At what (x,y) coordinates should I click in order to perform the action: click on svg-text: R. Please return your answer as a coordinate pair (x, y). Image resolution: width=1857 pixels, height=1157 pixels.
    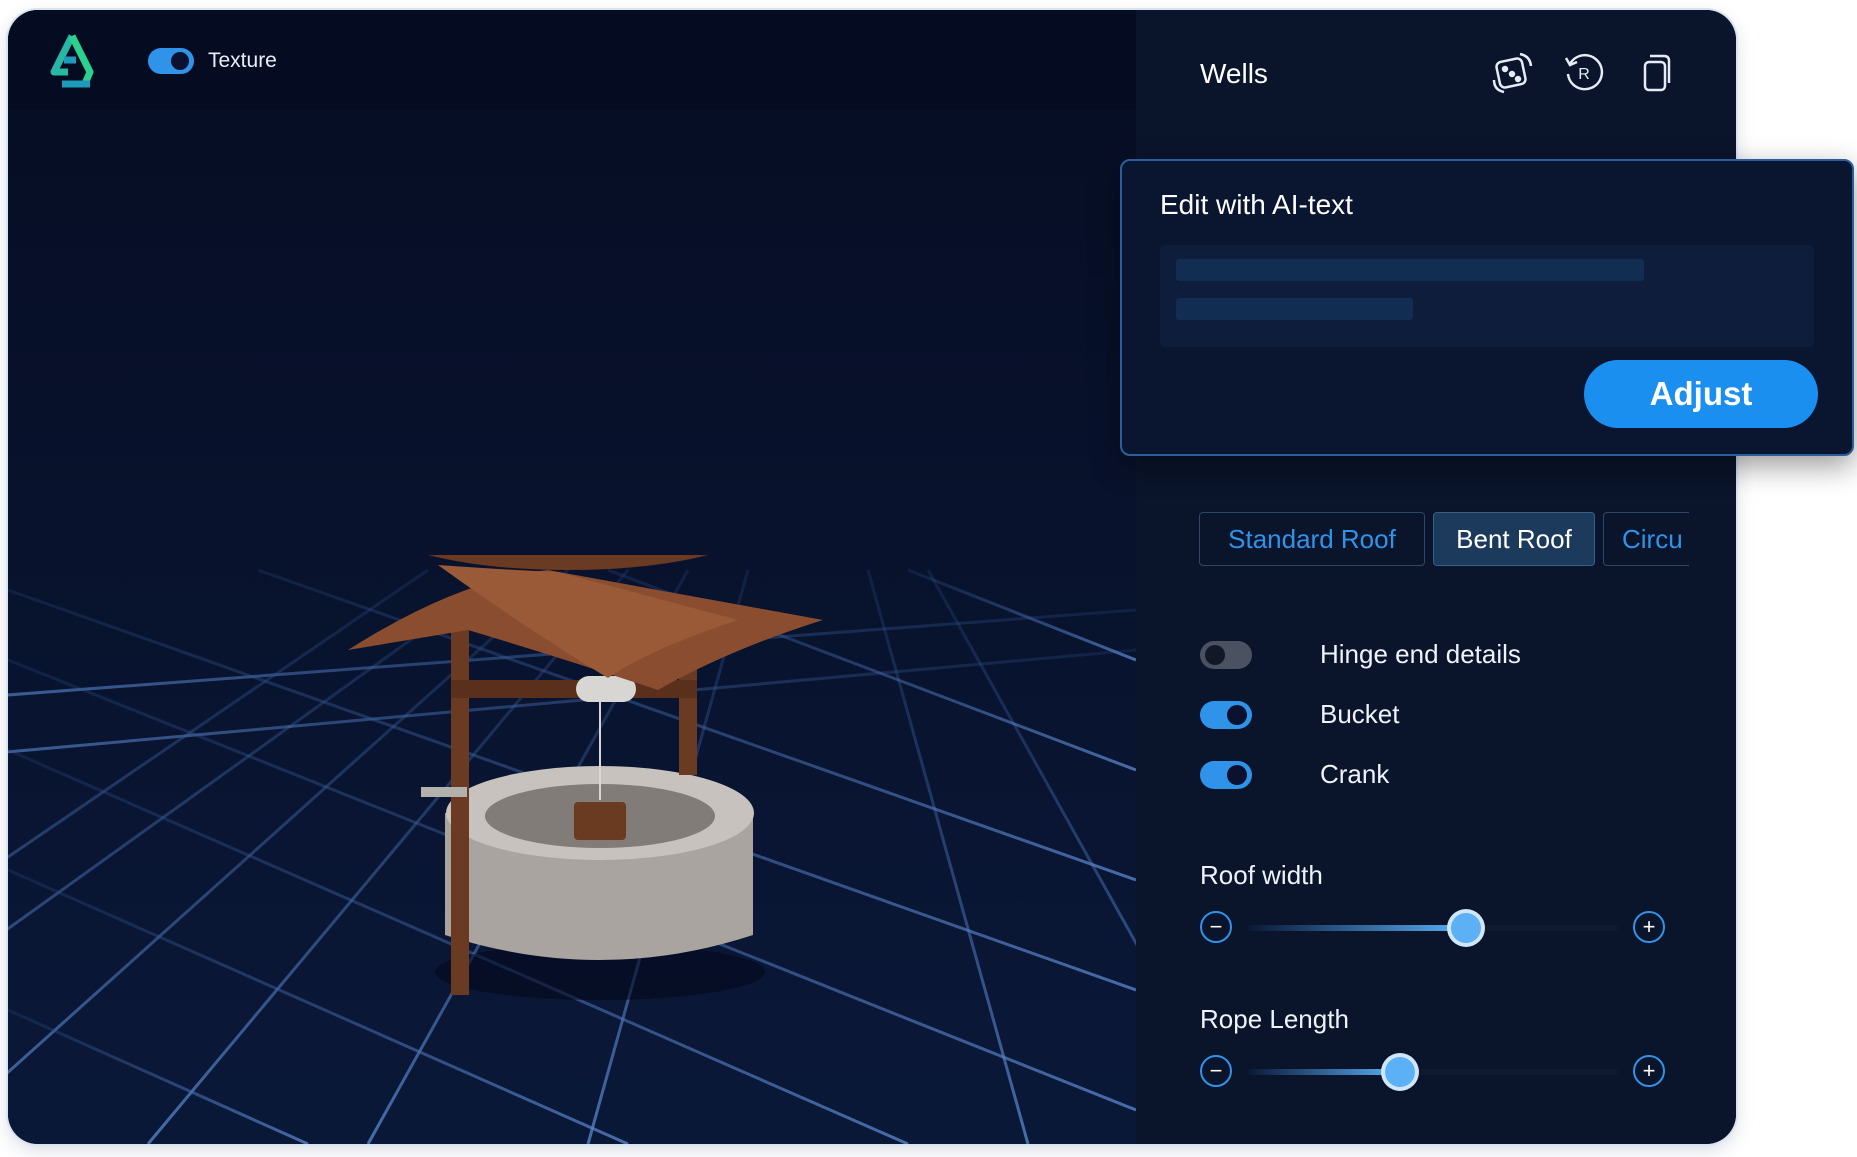
    Looking at the image, I should click on (1584, 74).